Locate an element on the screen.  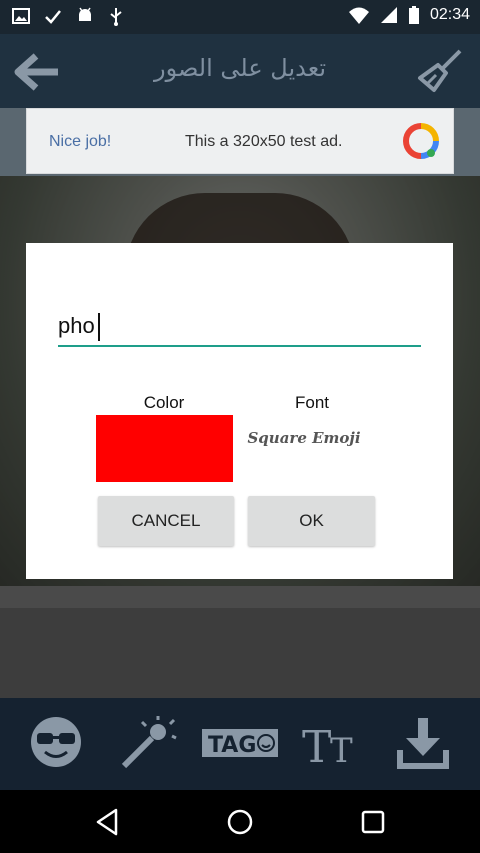
color-swatch is located at coordinates (164, 448).